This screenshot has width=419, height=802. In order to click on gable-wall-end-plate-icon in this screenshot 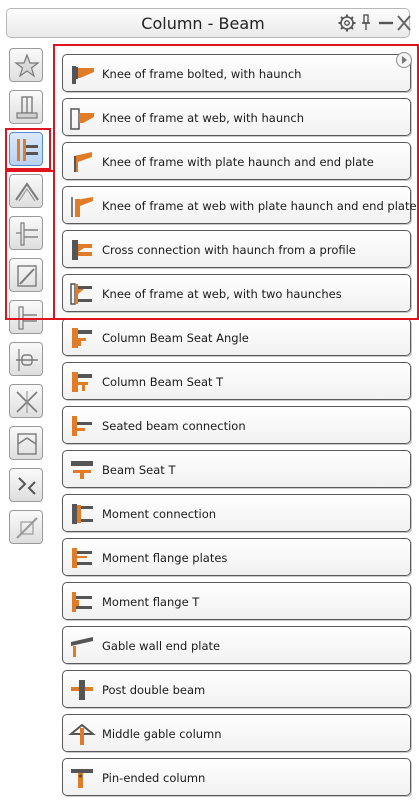, I will do `click(82, 646)`.